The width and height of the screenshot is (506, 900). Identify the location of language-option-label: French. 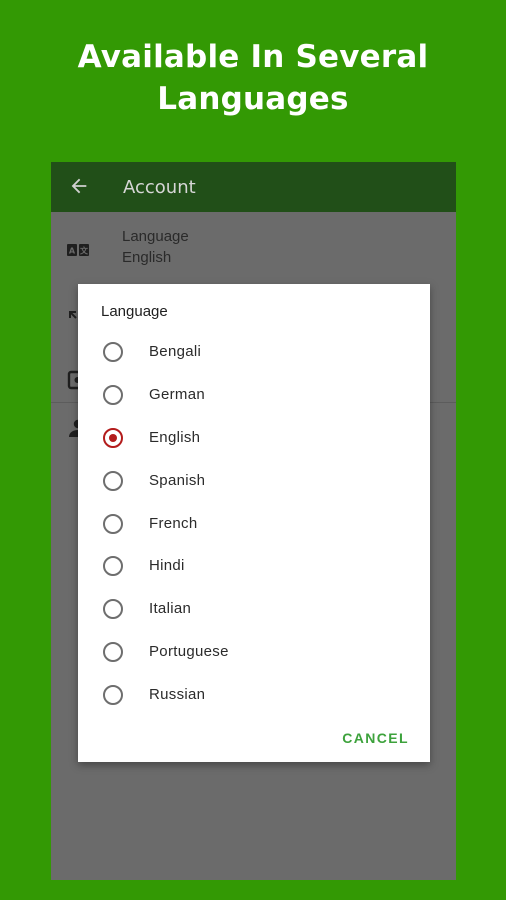
(173, 523).